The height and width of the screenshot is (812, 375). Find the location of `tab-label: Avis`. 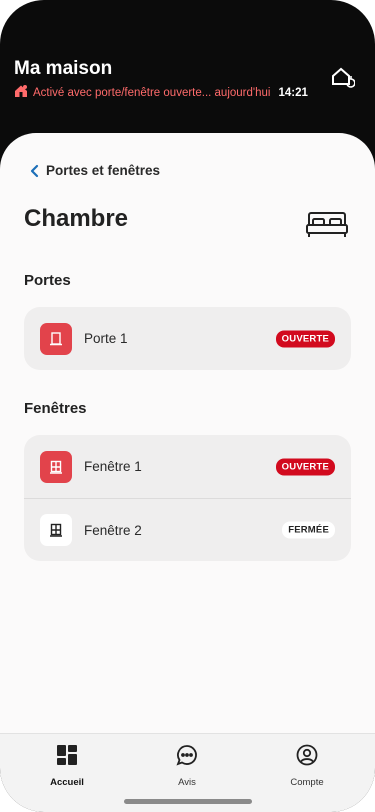

tab-label: Avis is located at coordinates (187, 782).